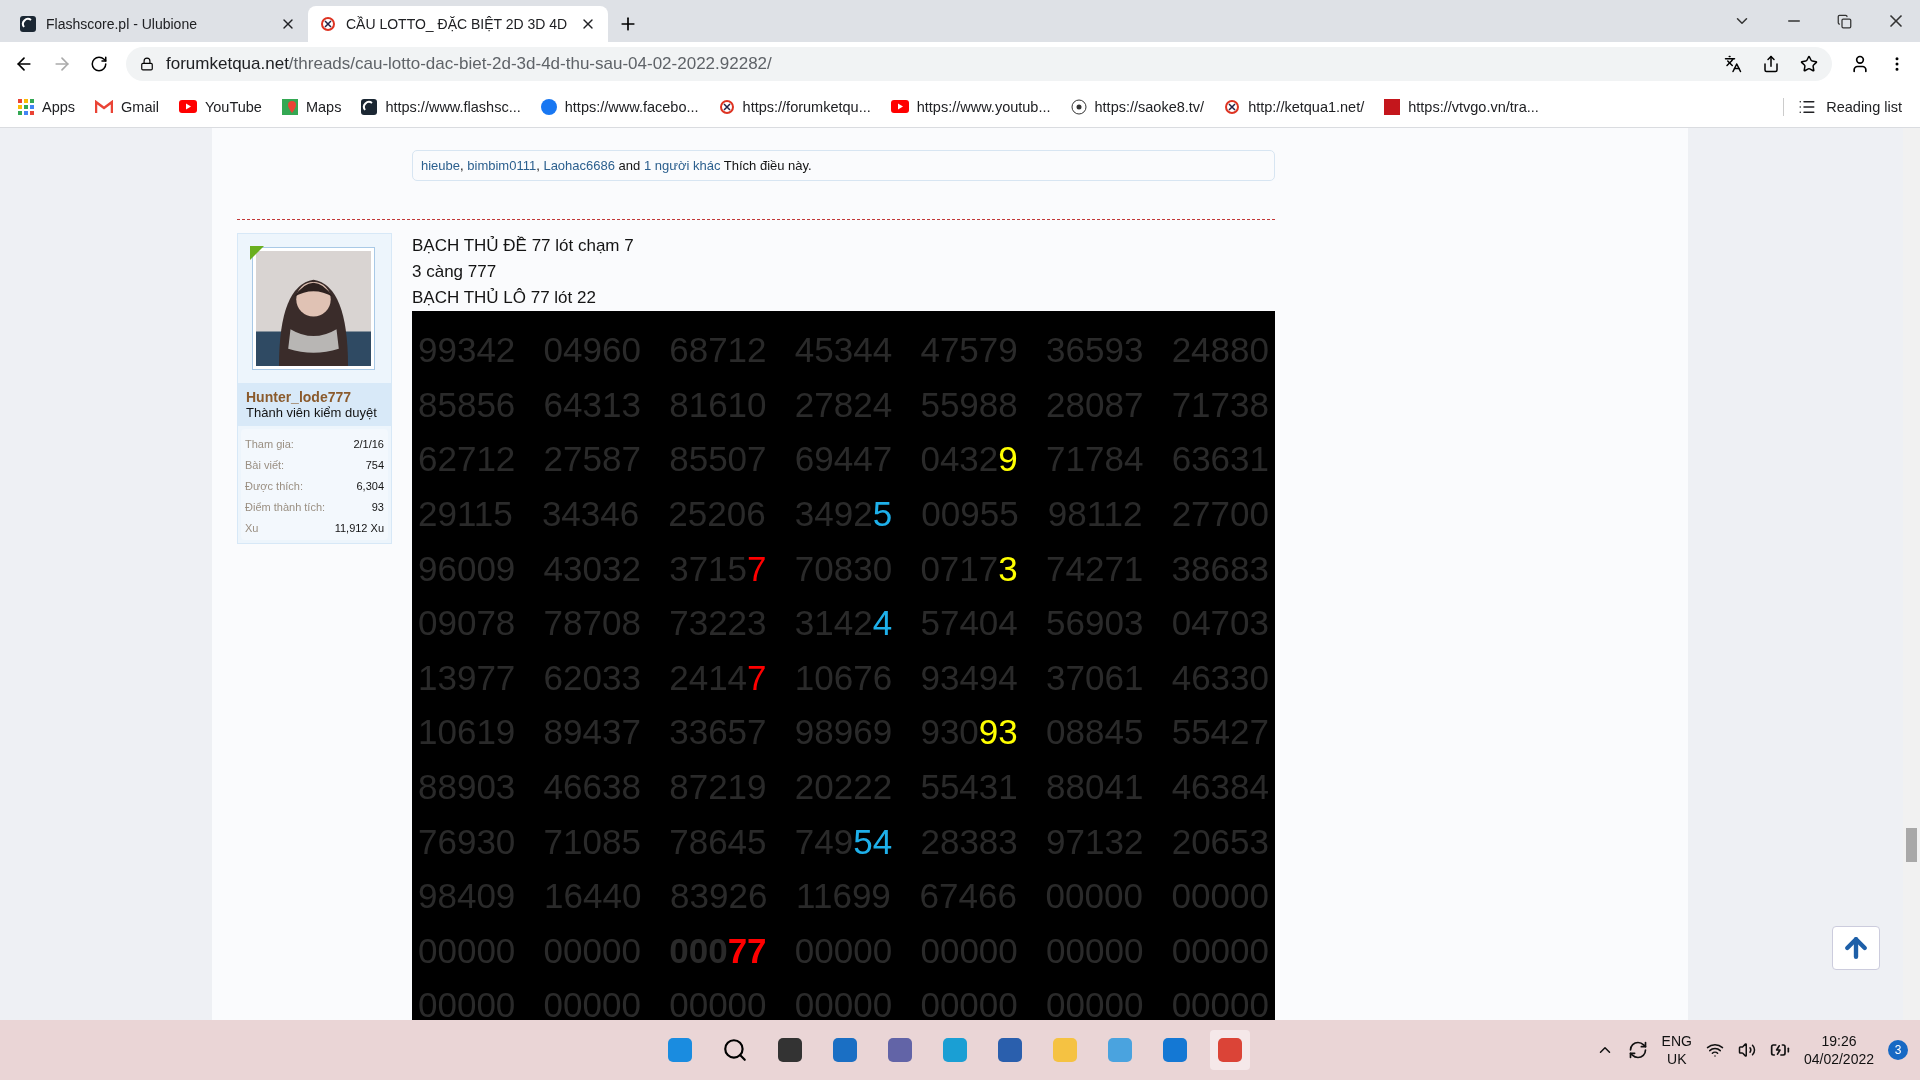 This screenshot has width=1920, height=1080. What do you see at coordinates (311, 106) in the screenshot?
I see `bookmark-link: Maps` at bounding box center [311, 106].